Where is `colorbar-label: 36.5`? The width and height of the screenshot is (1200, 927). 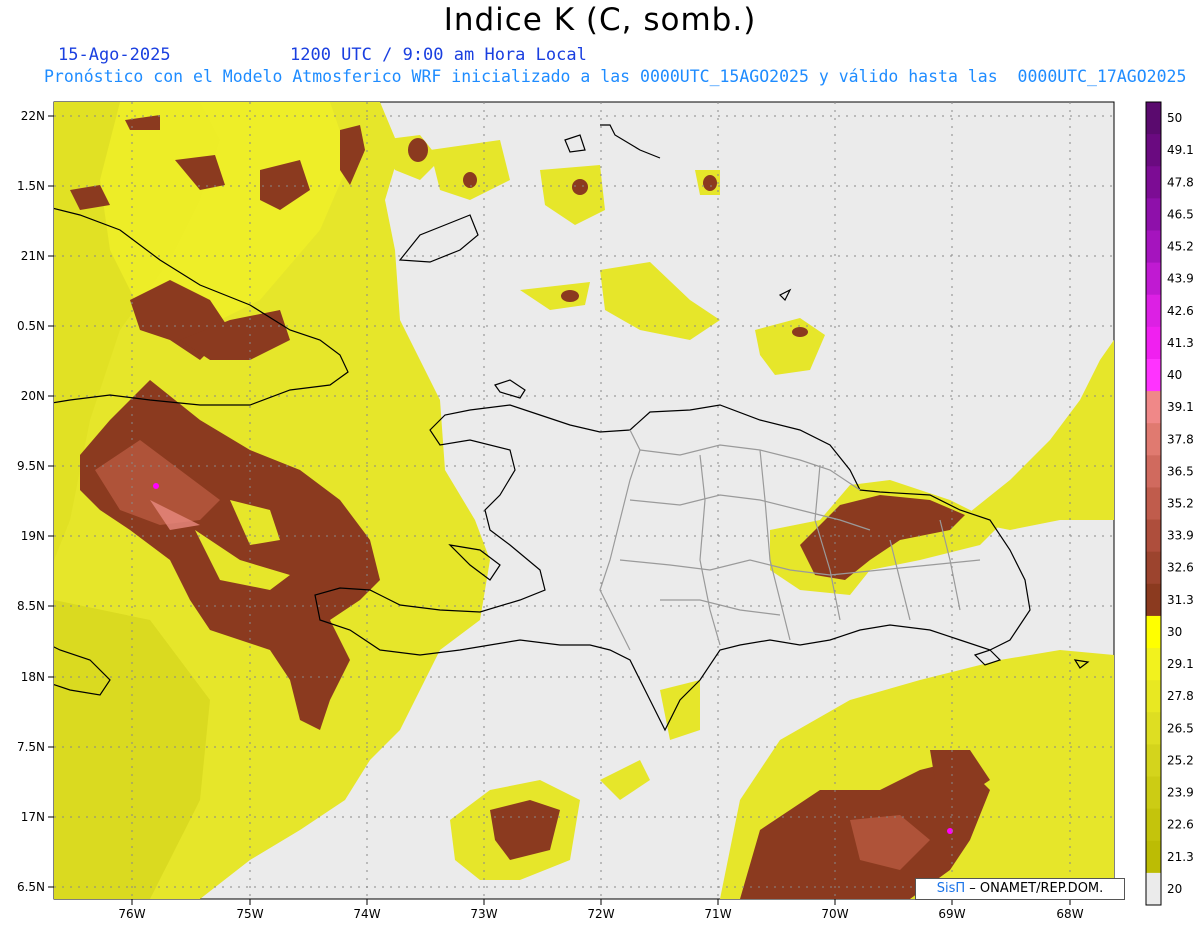 colorbar-label: 36.5 is located at coordinates (1180, 471).